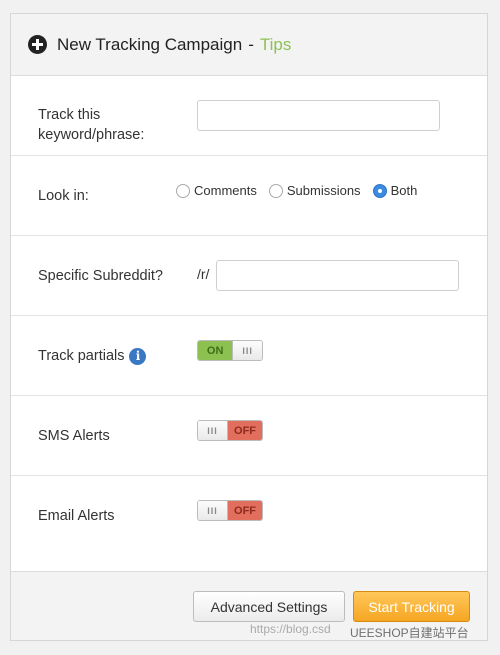  I want to click on look-in-label: Look in:, so click(63, 196).